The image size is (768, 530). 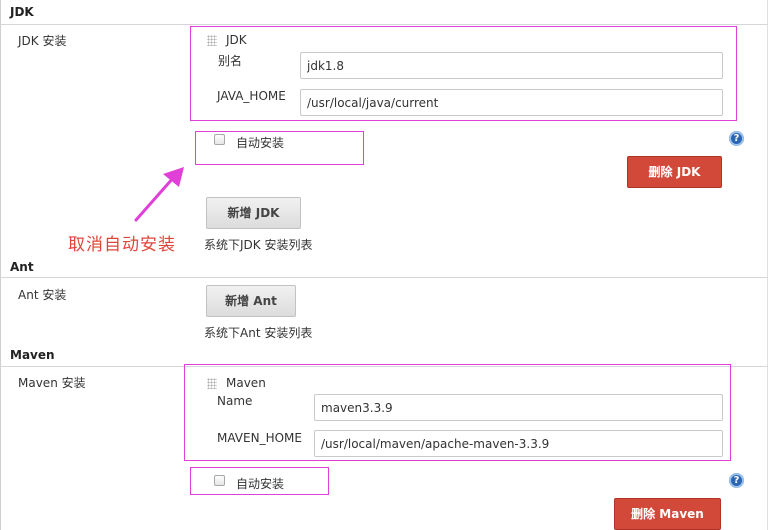 What do you see at coordinates (736, 138) in the screenshot?
I see `jdk-help-icon: ?` at bounding box center [736, 138].